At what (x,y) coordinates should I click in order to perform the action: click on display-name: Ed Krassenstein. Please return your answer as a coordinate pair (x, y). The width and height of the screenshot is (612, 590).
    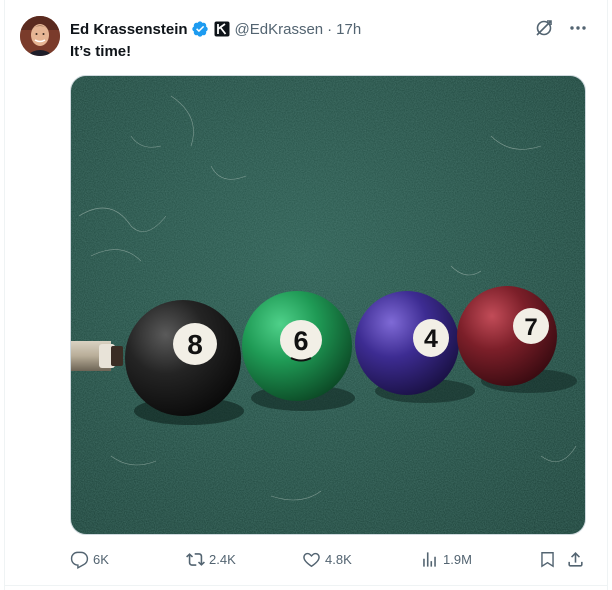
    Looking at the image, I should click on (129, 29).